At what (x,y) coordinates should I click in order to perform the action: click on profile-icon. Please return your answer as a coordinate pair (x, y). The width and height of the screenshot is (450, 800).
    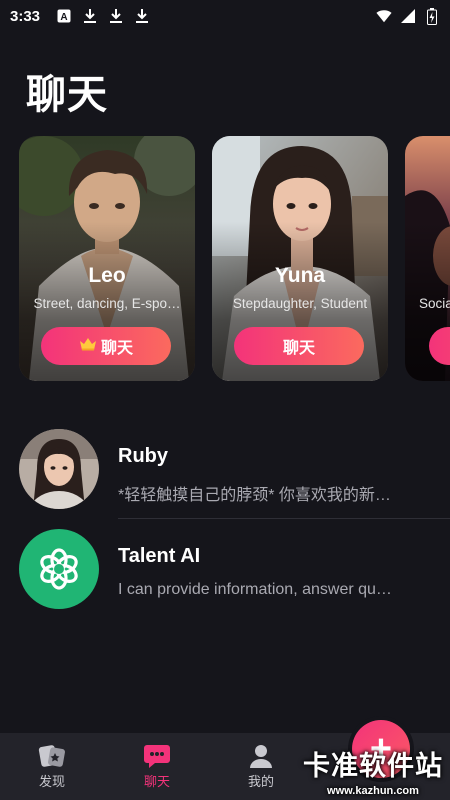
    Looking at the image, I should click on (261, 756).